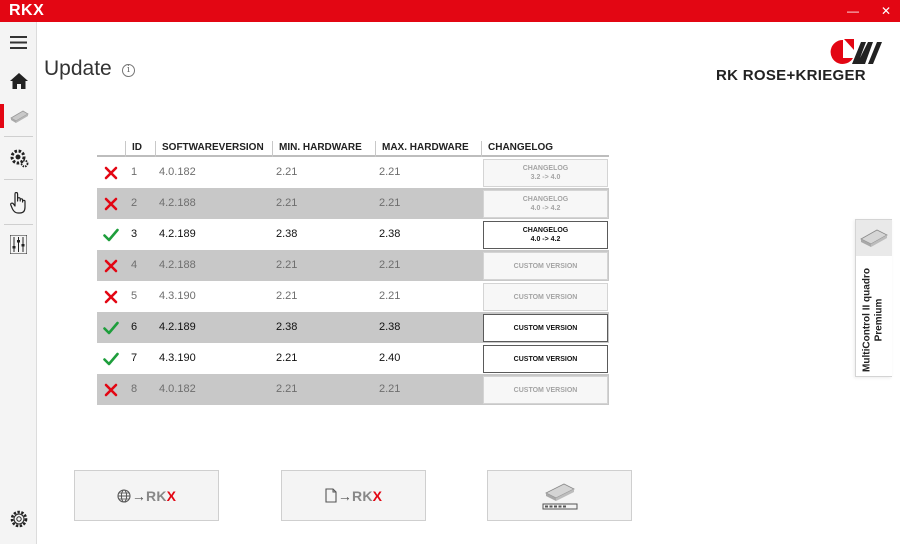 The width and height of the screenshot is (900, 544). I want to click on device-update-icon, so click(19, 116).